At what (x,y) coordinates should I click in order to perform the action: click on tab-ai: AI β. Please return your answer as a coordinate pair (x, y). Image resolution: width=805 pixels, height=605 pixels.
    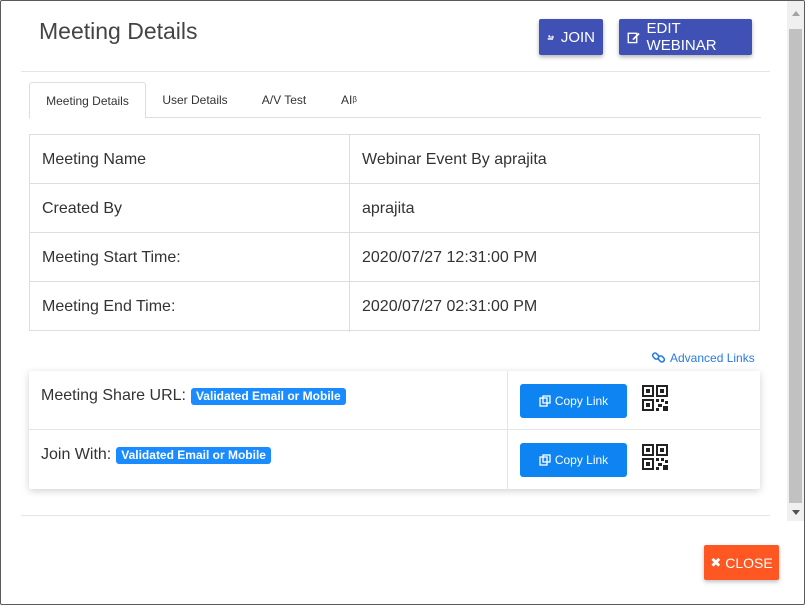
    Looking at the image, I should click on (349, 100).